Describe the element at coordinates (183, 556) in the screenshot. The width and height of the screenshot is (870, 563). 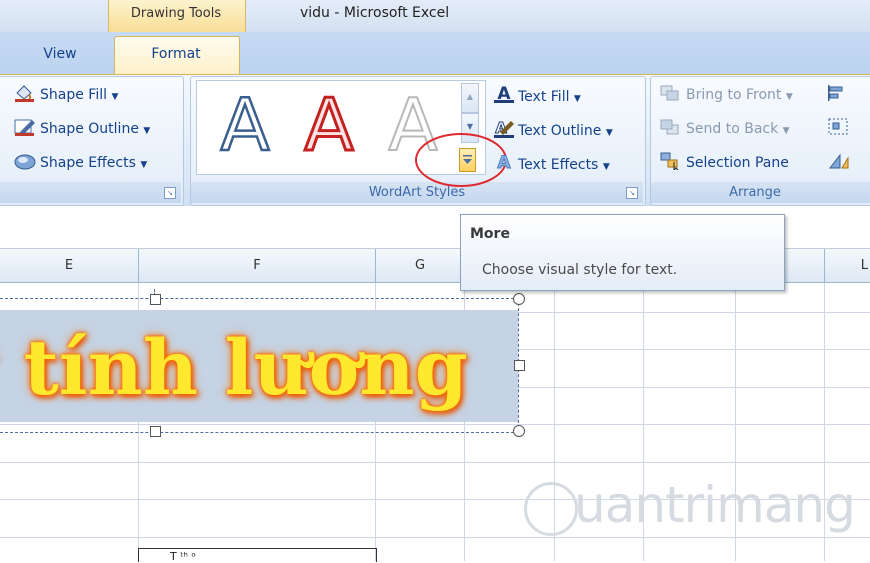
I see `bottom-cell-text: Τ ᵗʰ ᵒ` at that location.